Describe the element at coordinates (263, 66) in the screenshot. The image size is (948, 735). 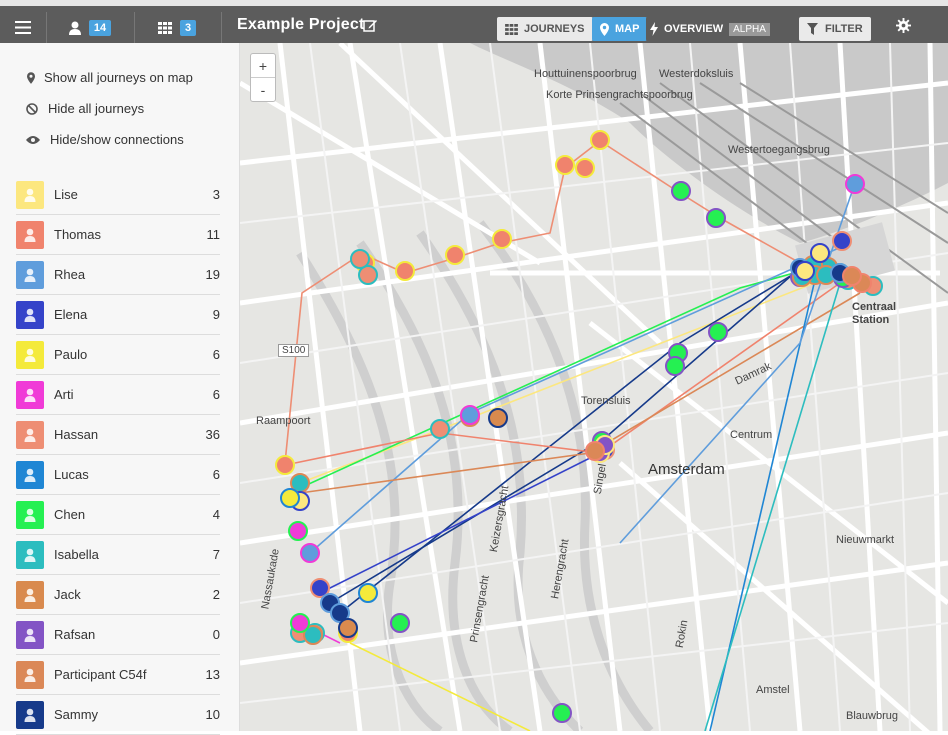
I see `zoom-in-button: +` at that location.